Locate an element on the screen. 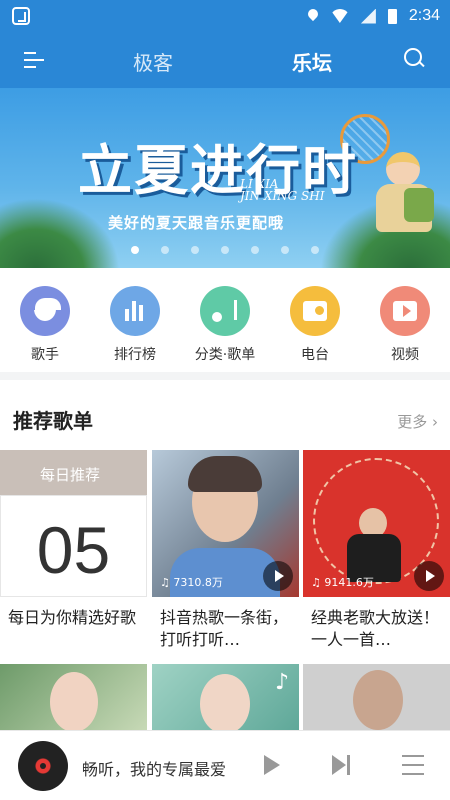 The width and height of the screenshot is (450, 800). banner-english-line2: JIN XING SHI is located at coordinates (282, 196).